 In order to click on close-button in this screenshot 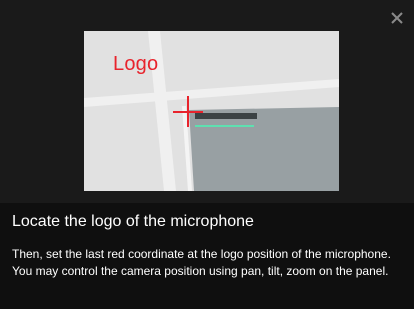, I will do `click(397, 18)`.